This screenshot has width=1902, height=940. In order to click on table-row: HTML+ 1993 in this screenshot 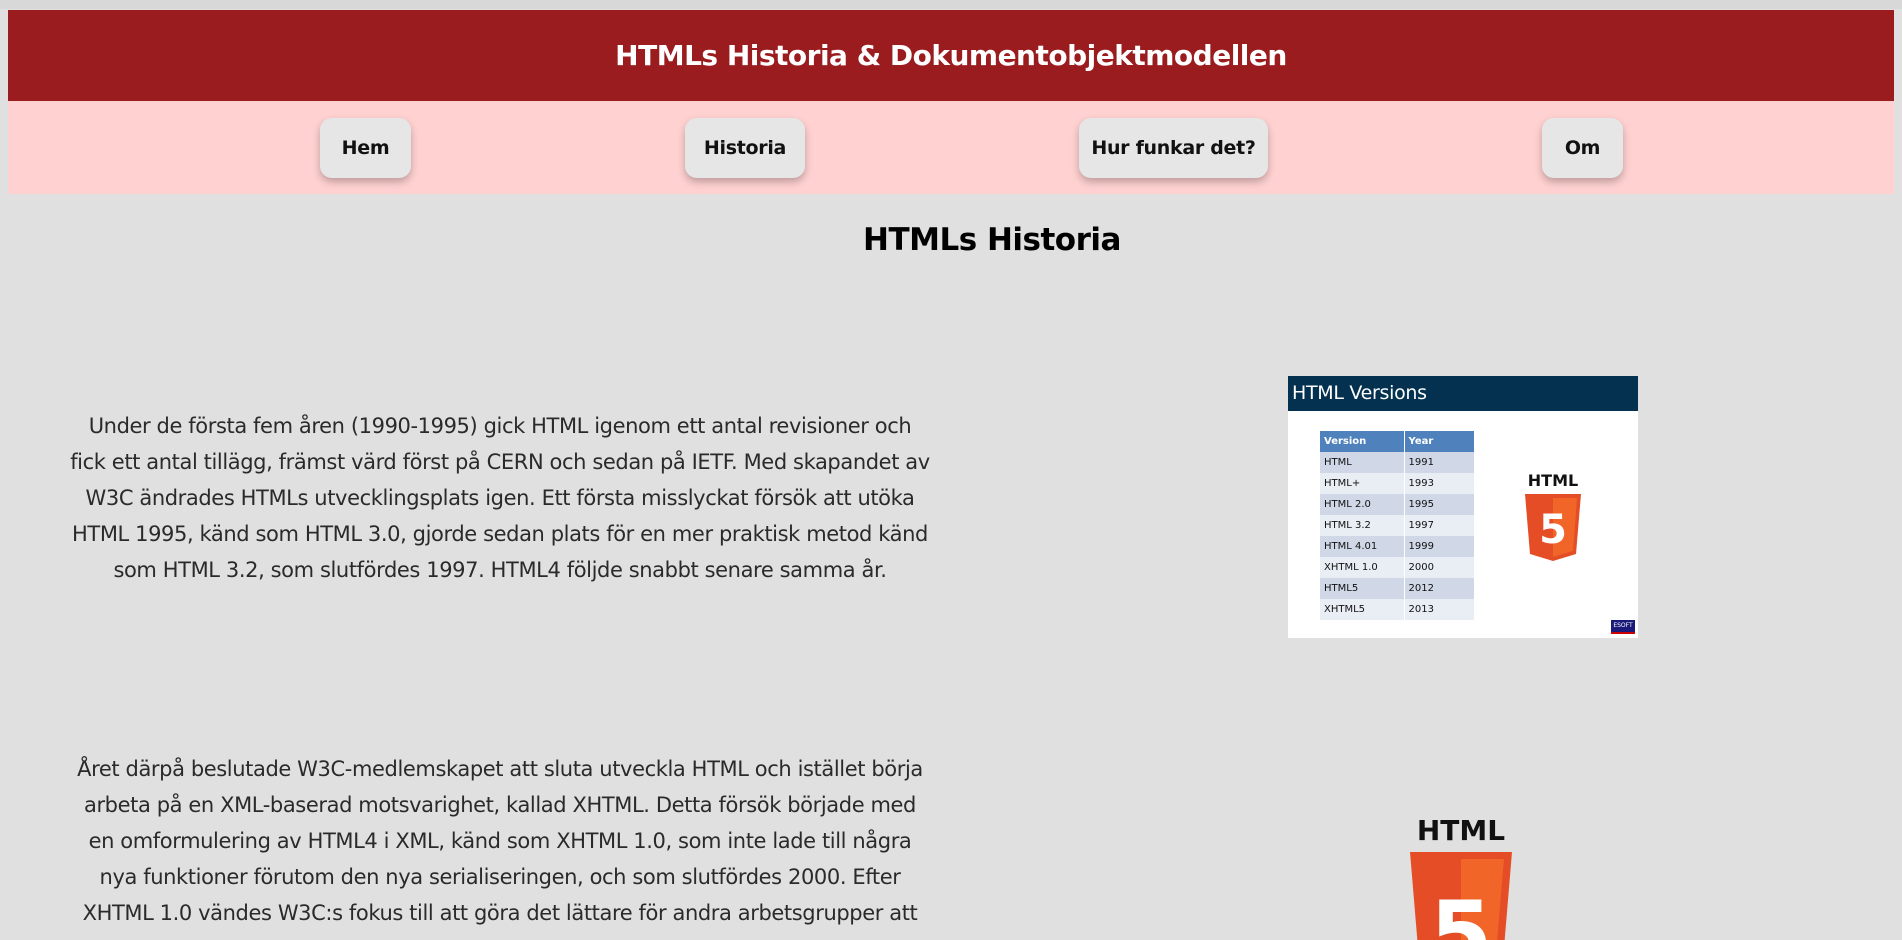, I will do `click(1397, 483)`.